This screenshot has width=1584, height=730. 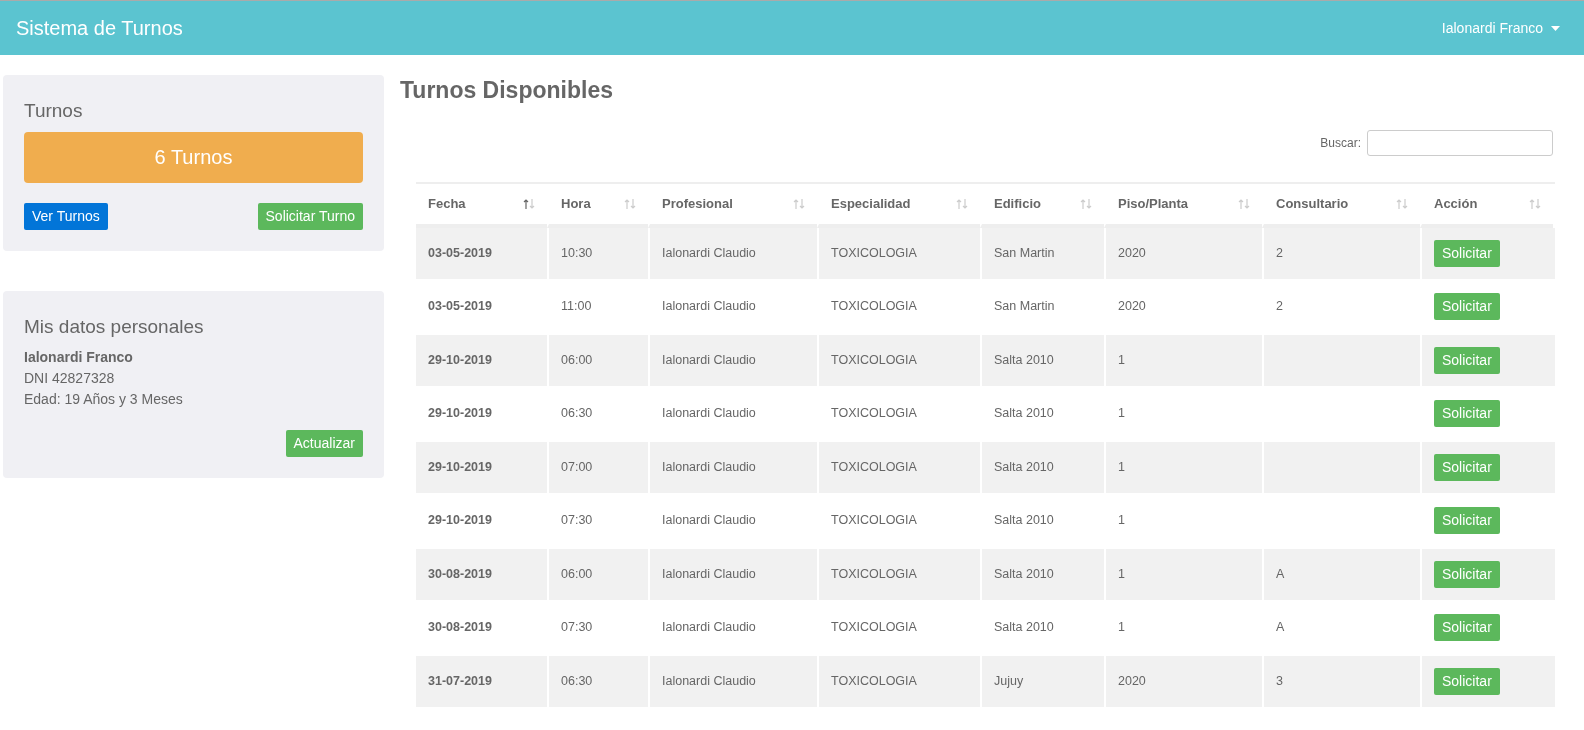 What do you see at coordinates (99, 28) in the screenshot?
I see `brand-title: Sistema de Turnos` at bounding box center [99, 28].